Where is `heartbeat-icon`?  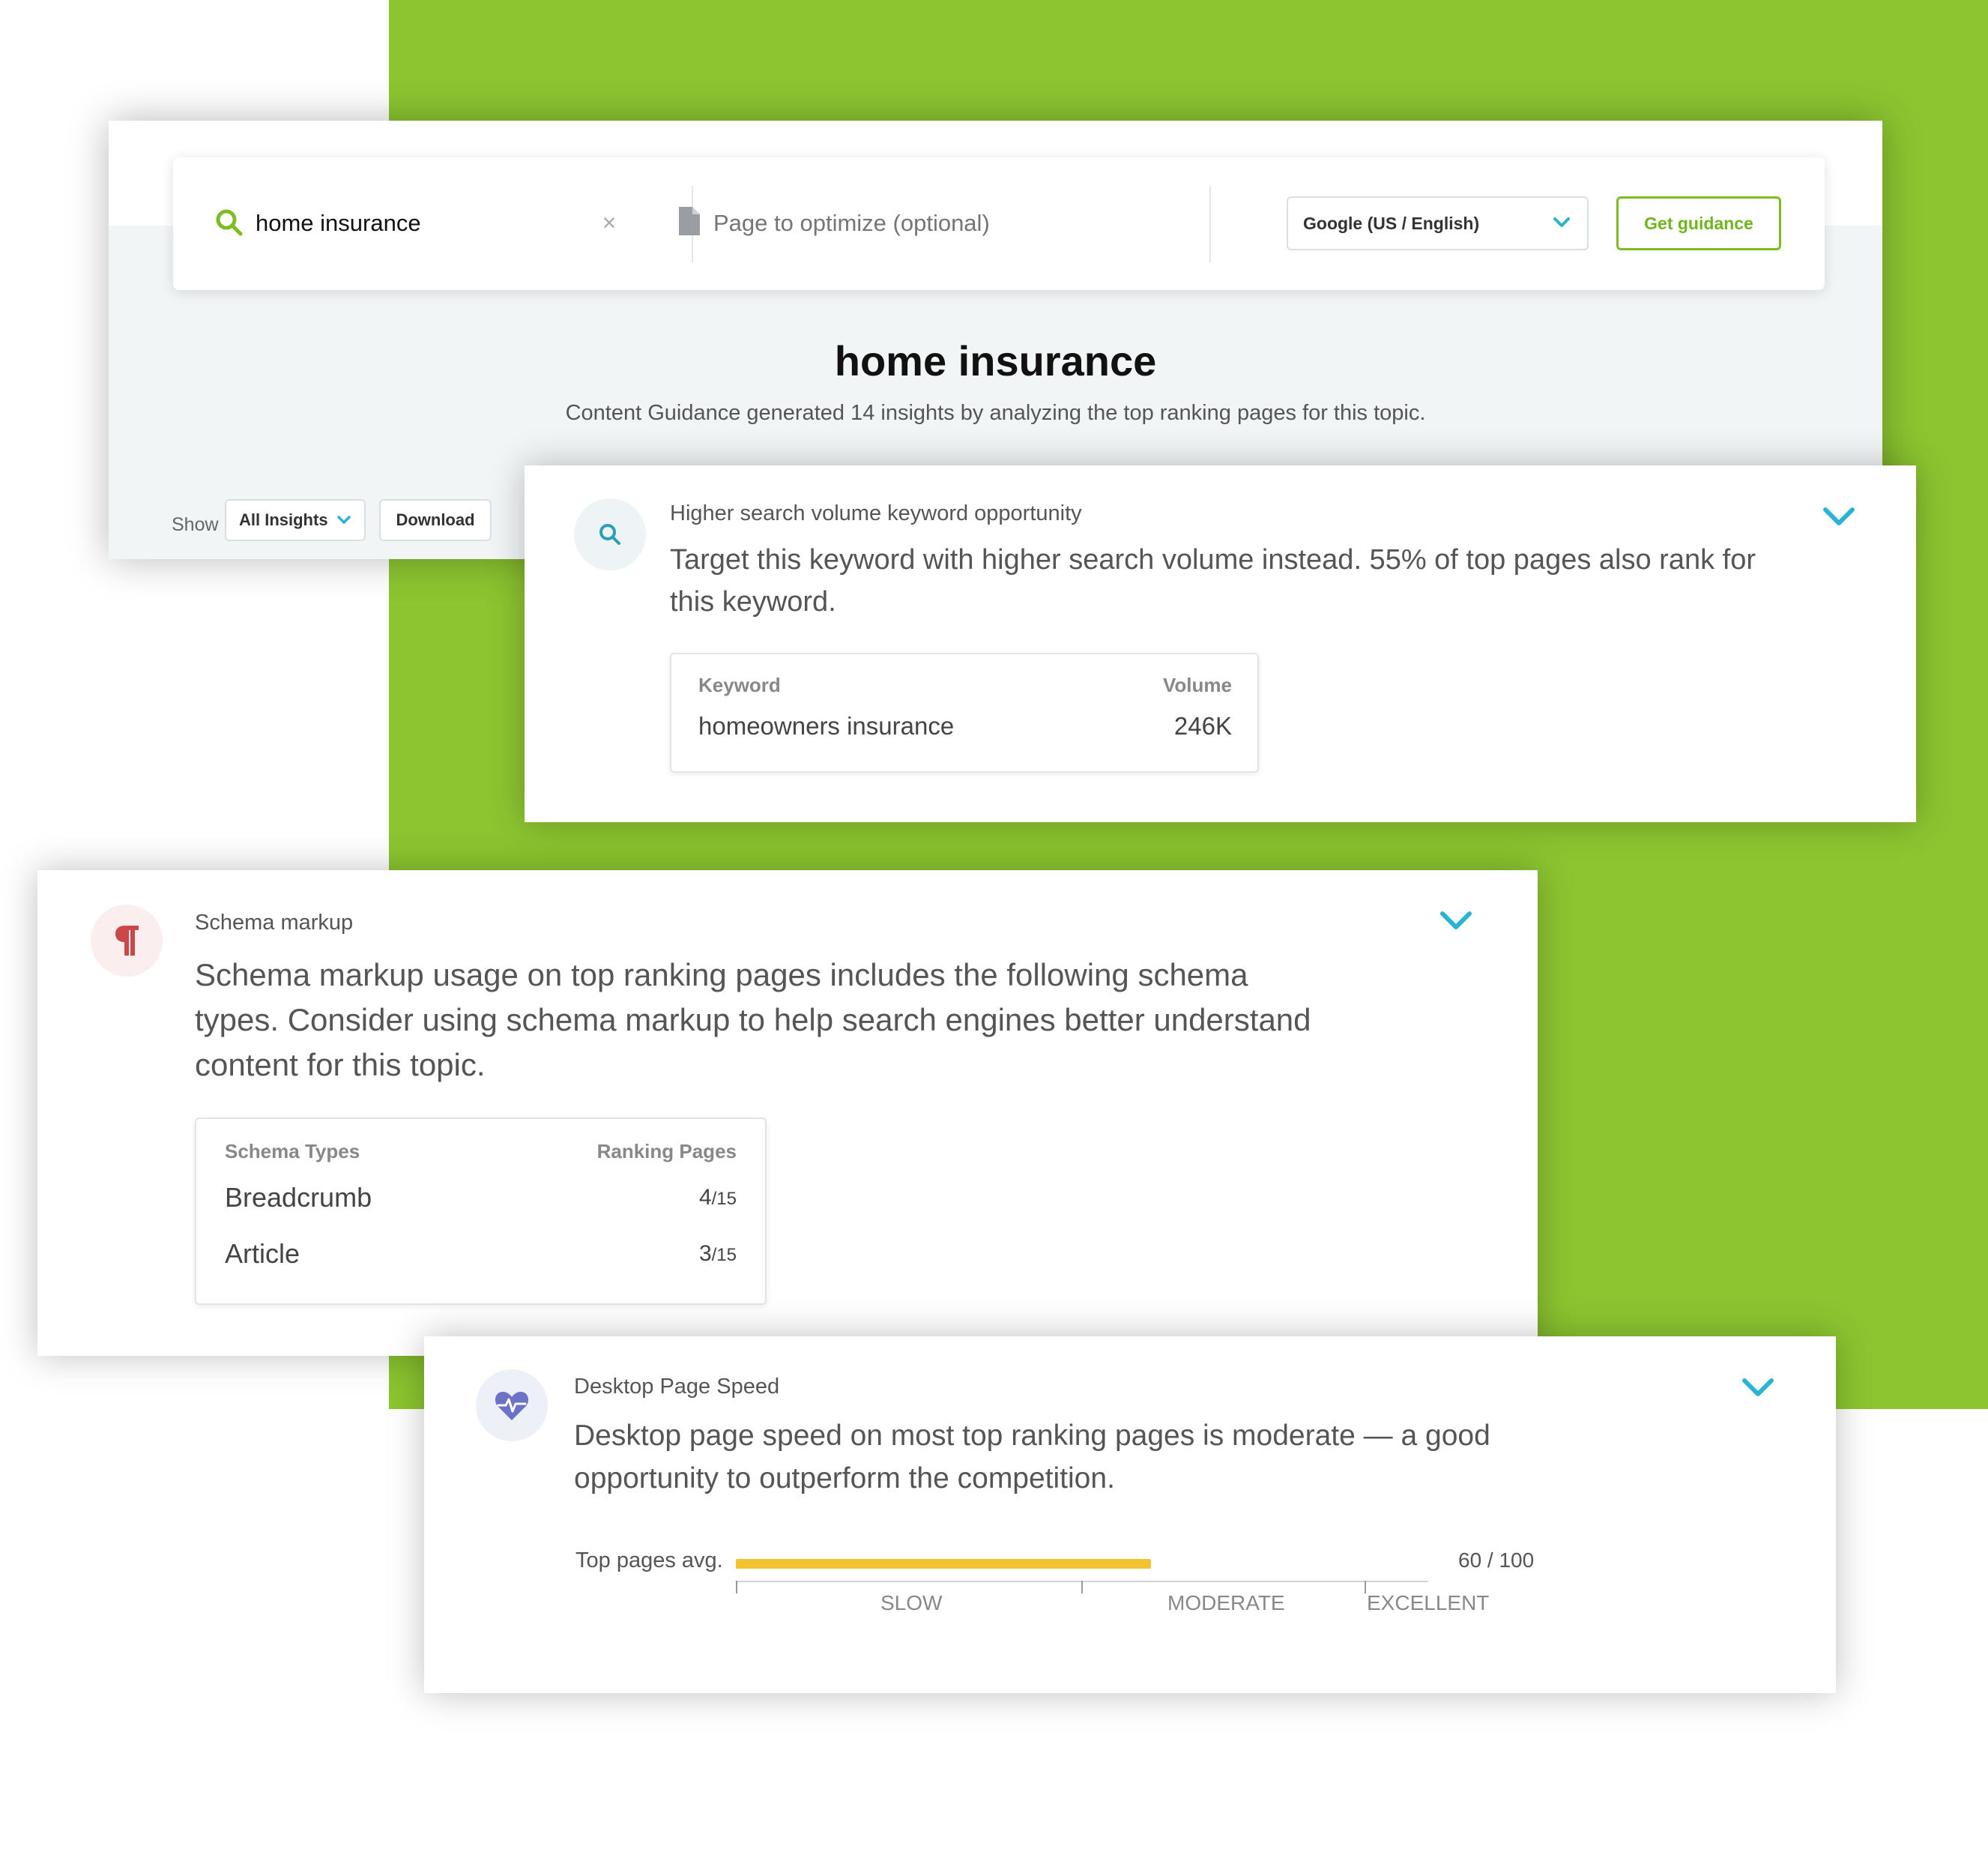
heartbeat-icon is located at coordinates (512, 1406).